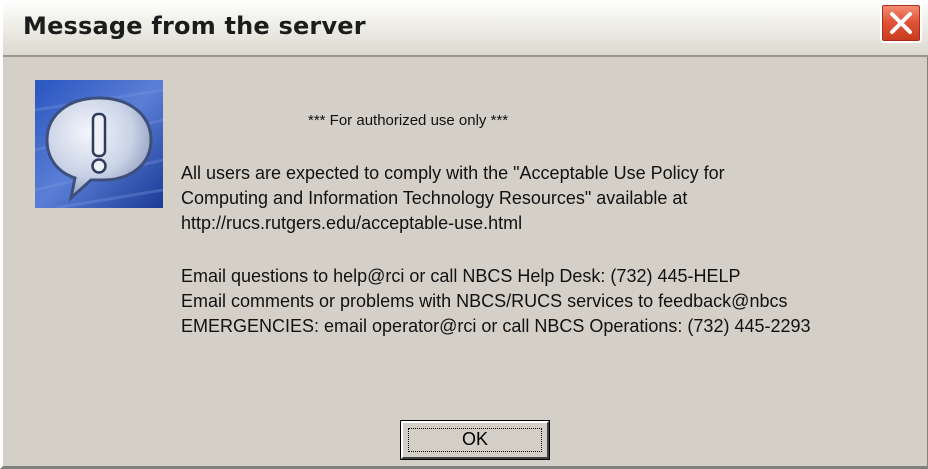 The image size is (928, 469). I want to click on ok-button: OK, so click(475, 440).